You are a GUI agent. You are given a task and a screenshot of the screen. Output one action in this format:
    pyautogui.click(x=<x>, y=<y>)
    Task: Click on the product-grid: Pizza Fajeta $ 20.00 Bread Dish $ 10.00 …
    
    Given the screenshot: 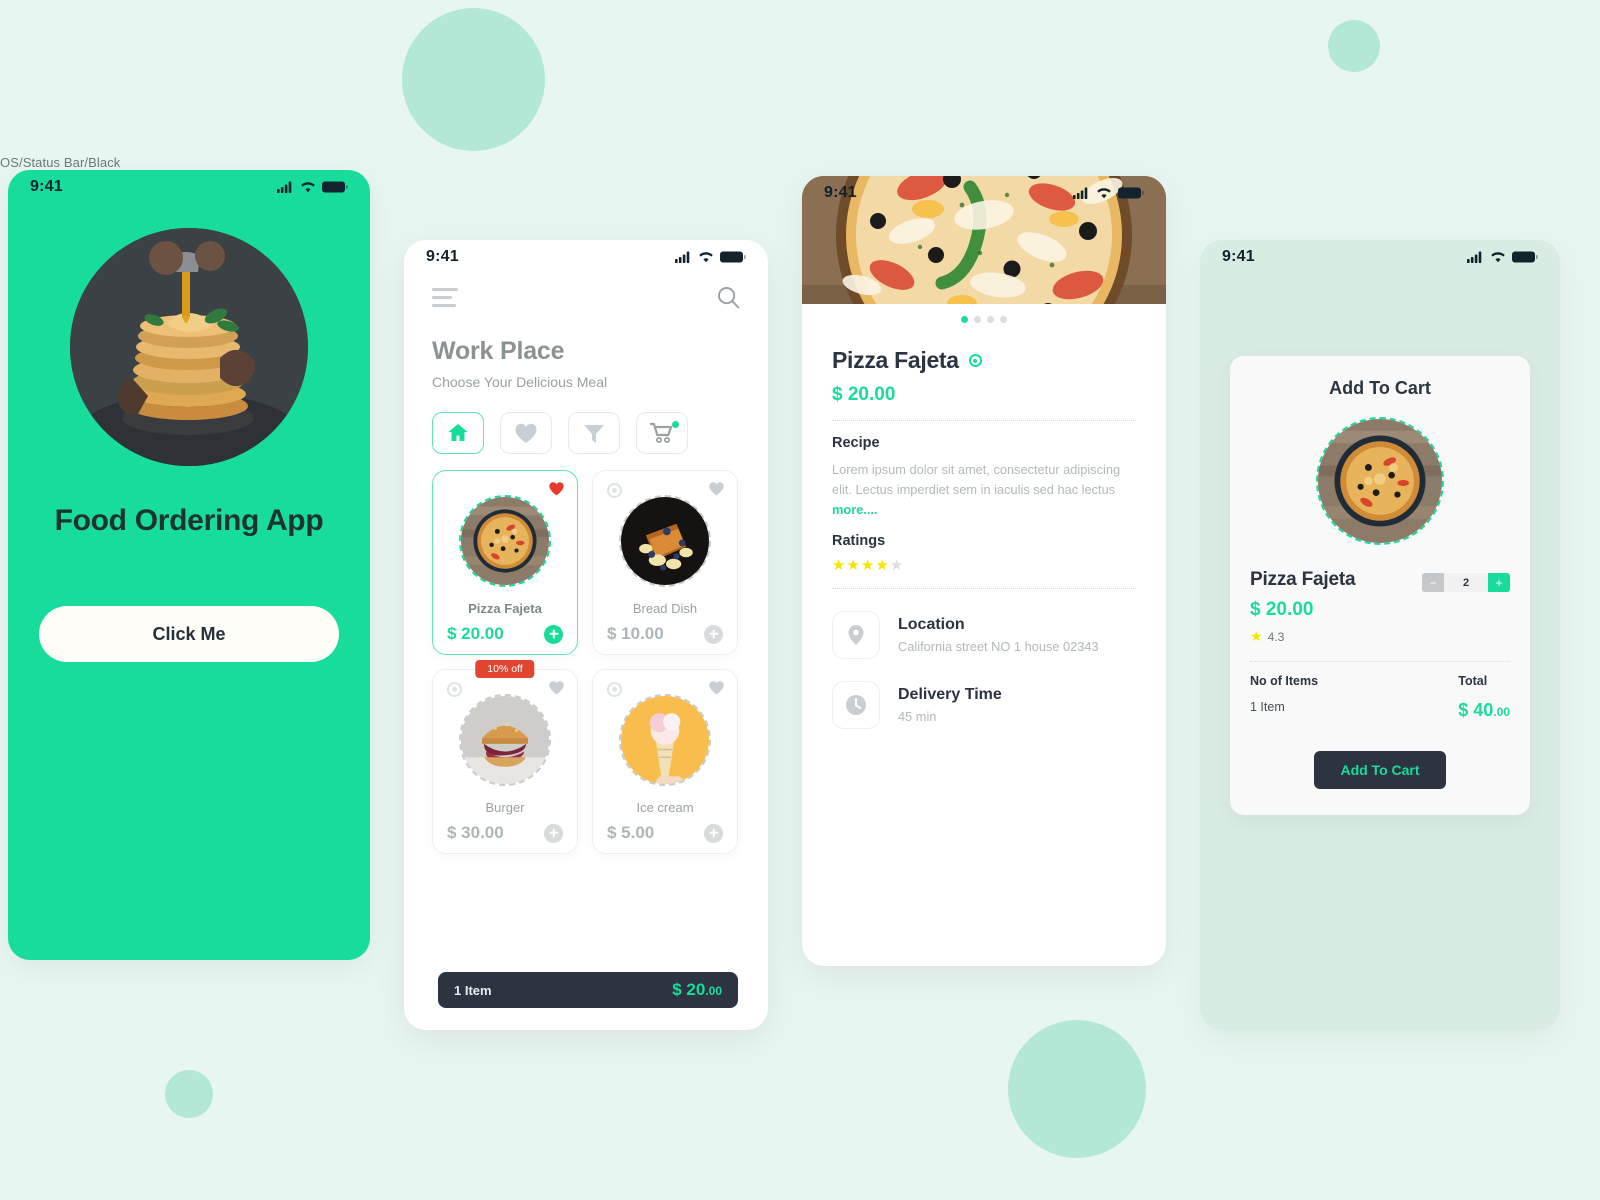 What is the action you would take?
    pyautogui.click(x=586, y=654)
    